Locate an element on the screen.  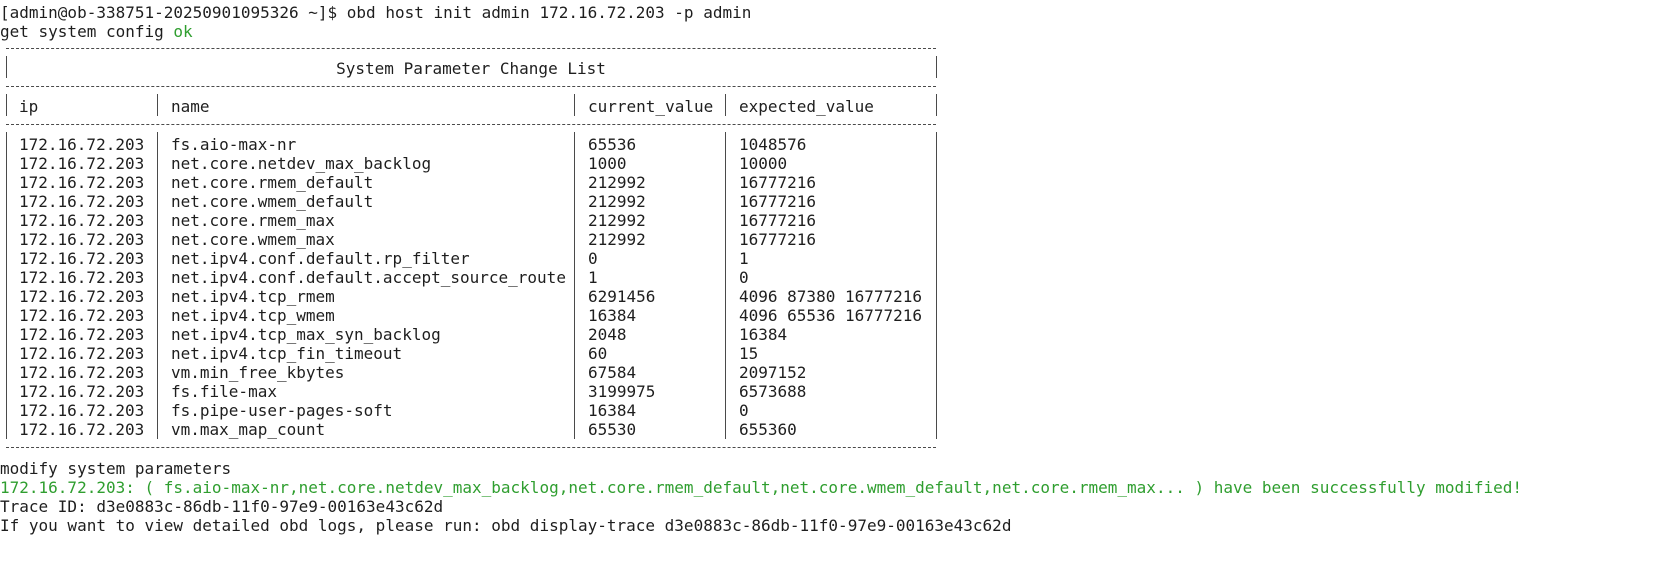
row-expected-value: 10000 is located at coordinates (763, 163).